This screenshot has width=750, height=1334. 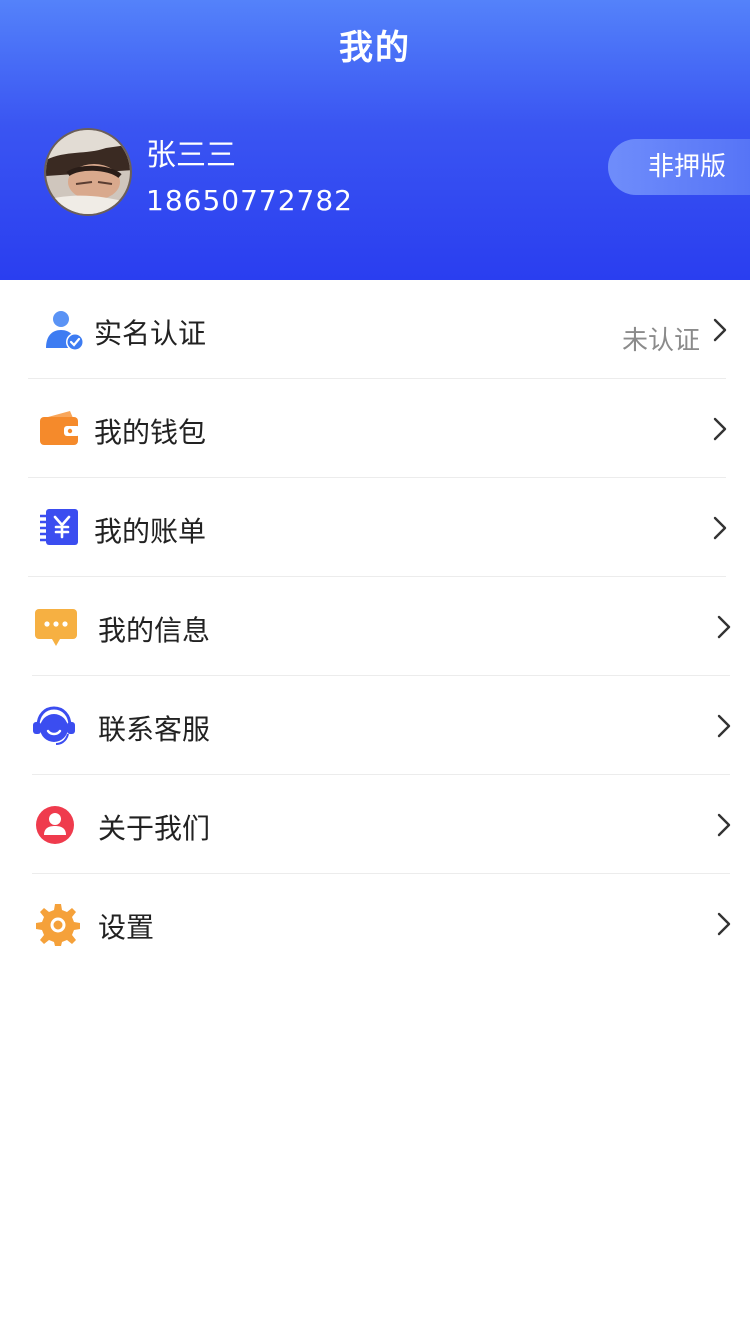 I want to click on menu-item-label: 设置, so click(x=126, y=927).